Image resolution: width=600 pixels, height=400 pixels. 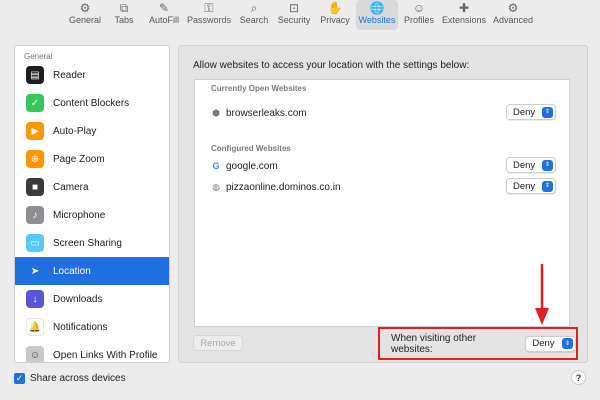 I want to click on sidebar-item-label: Notifications, so click(x=80, y=327).